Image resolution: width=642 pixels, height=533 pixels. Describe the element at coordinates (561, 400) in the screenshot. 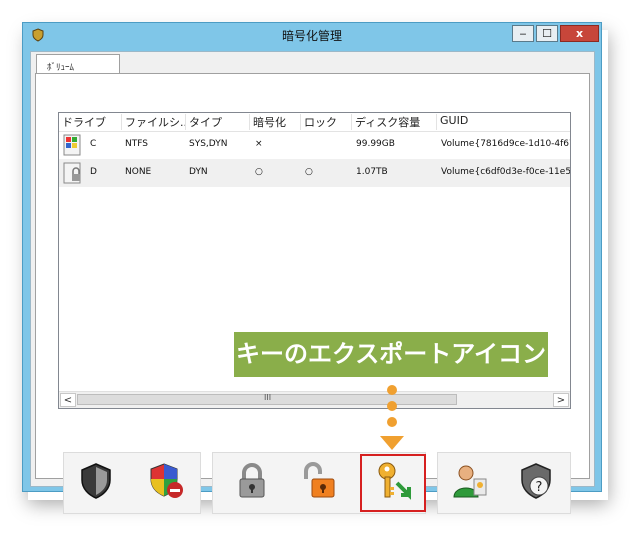

I see `scroll-right-button: >` at that location.